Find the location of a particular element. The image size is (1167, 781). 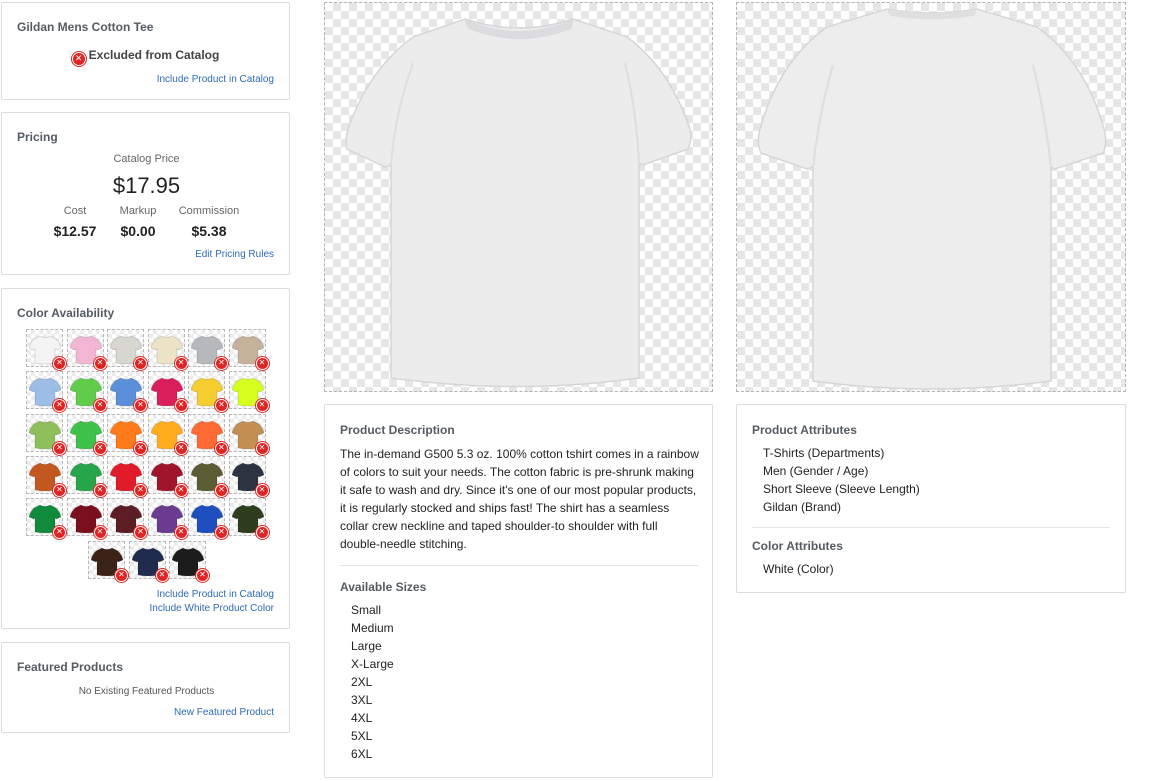

product-attributes-title: Product Attributes is located at coordinates (804, 430).